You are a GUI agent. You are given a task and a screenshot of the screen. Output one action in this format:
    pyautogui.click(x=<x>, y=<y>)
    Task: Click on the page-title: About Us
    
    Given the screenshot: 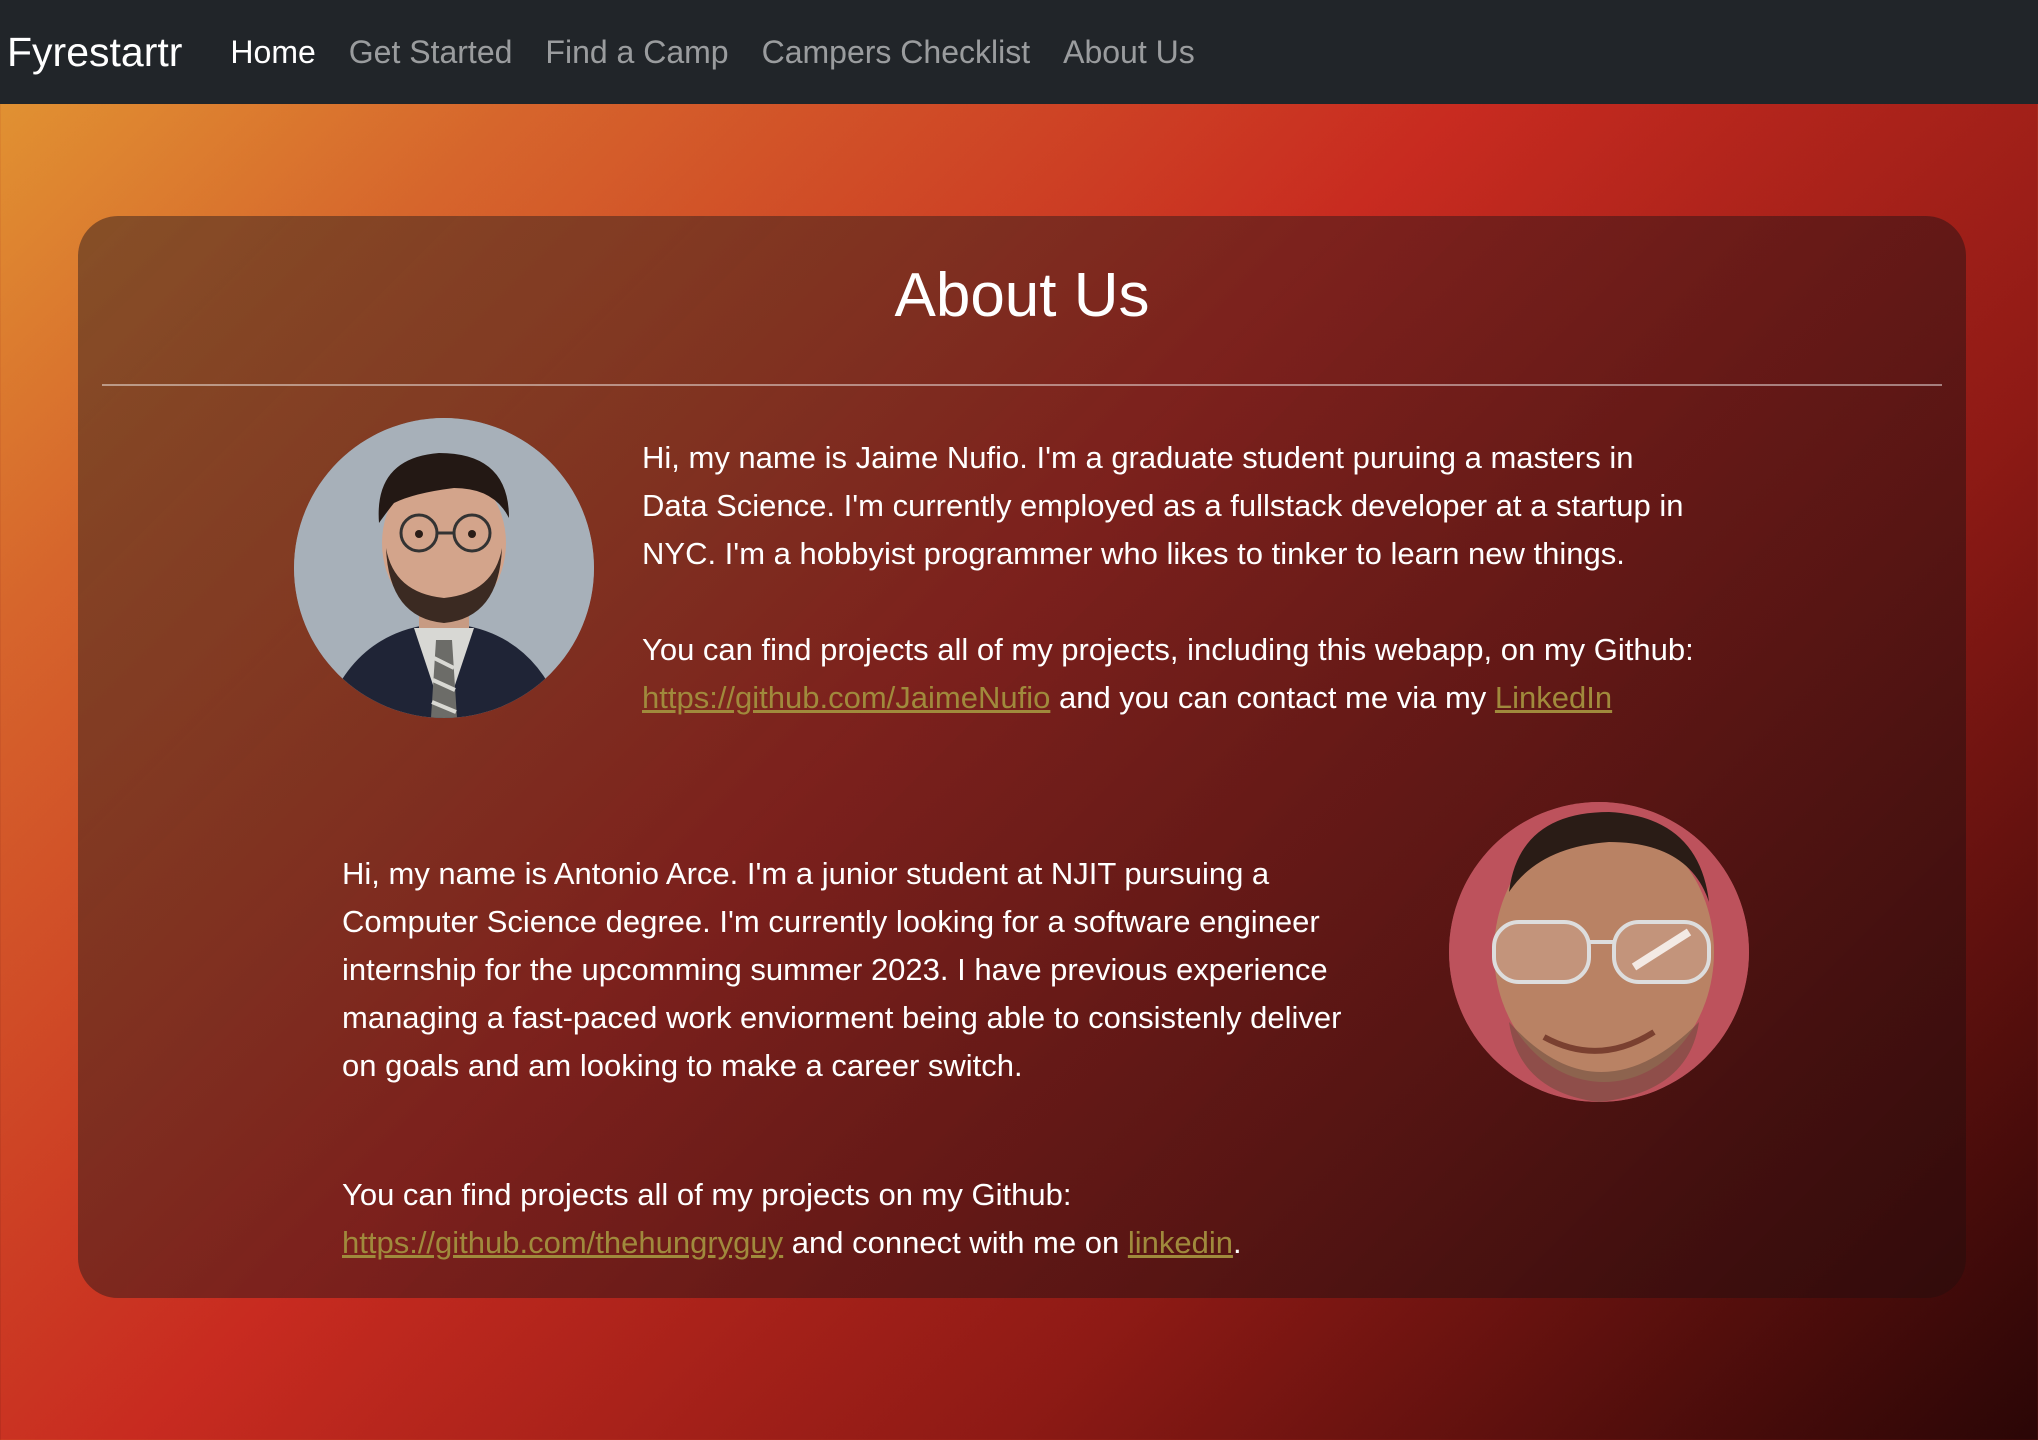 What is the action you would take?
    pyautogui.click(x=1022, y=295)
    